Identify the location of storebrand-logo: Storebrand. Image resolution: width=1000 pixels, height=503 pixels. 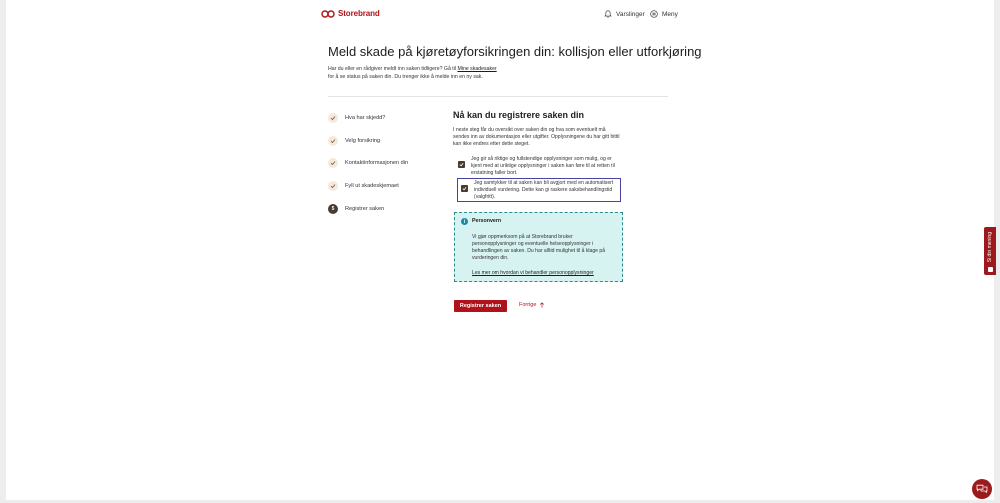
(350, 13).